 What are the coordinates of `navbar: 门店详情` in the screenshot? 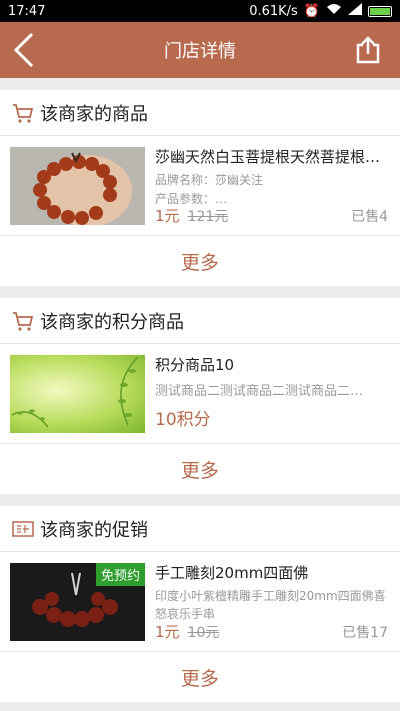 It's located at (200, 50).